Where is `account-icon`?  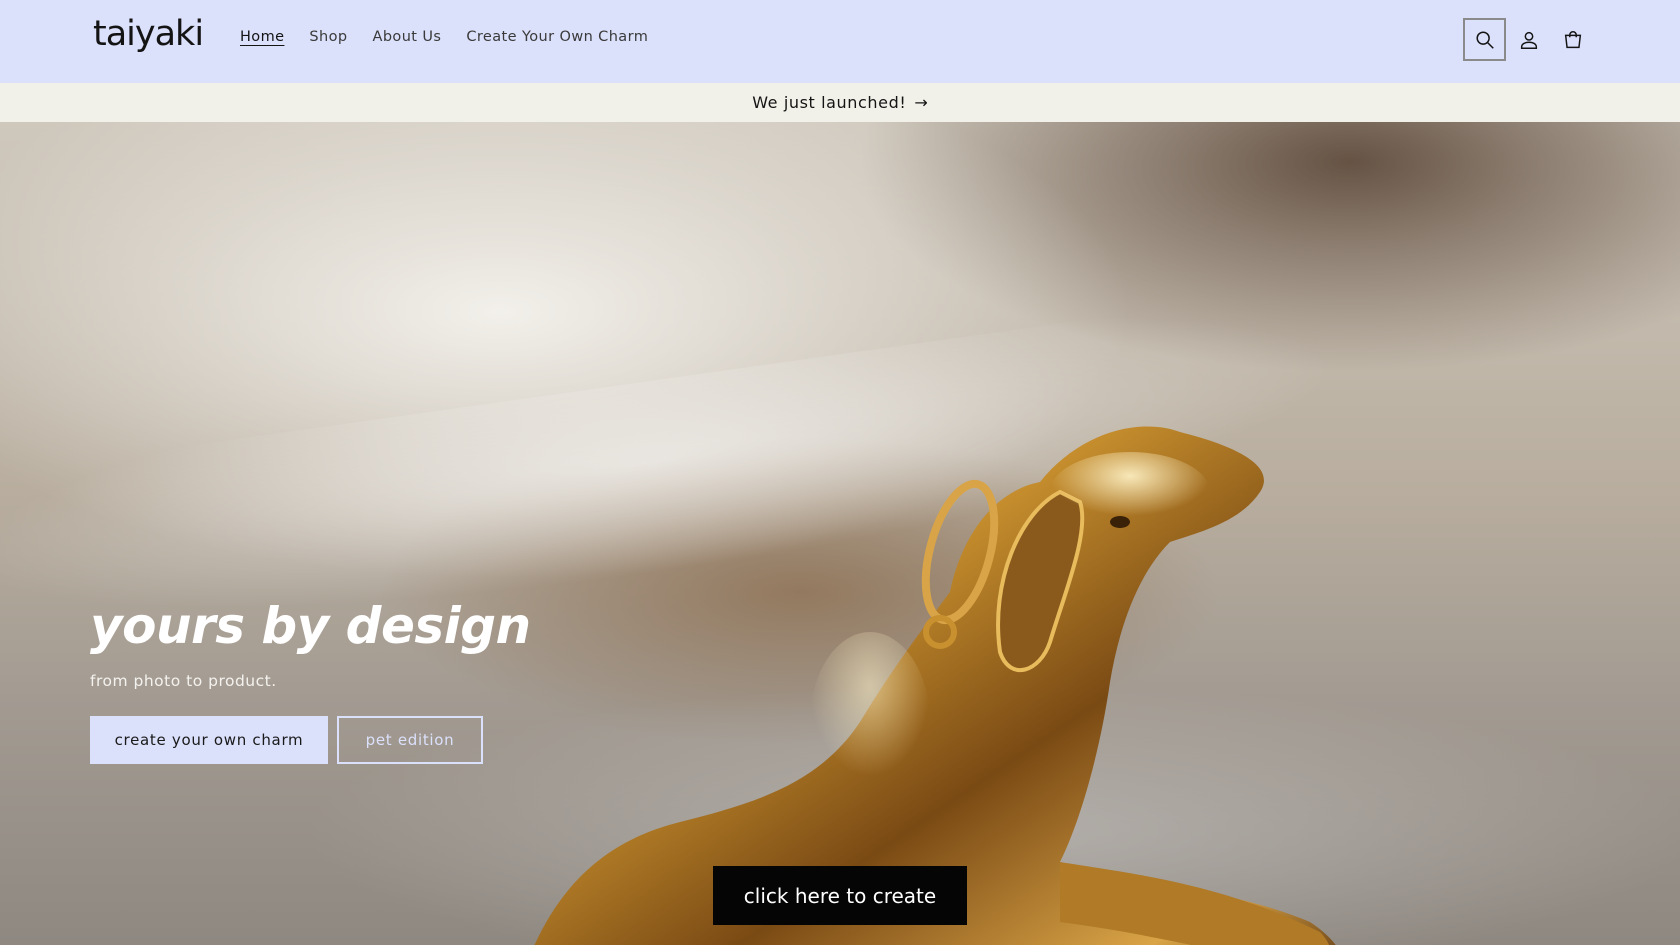
account-icon is located at coordinates (1528, 40).